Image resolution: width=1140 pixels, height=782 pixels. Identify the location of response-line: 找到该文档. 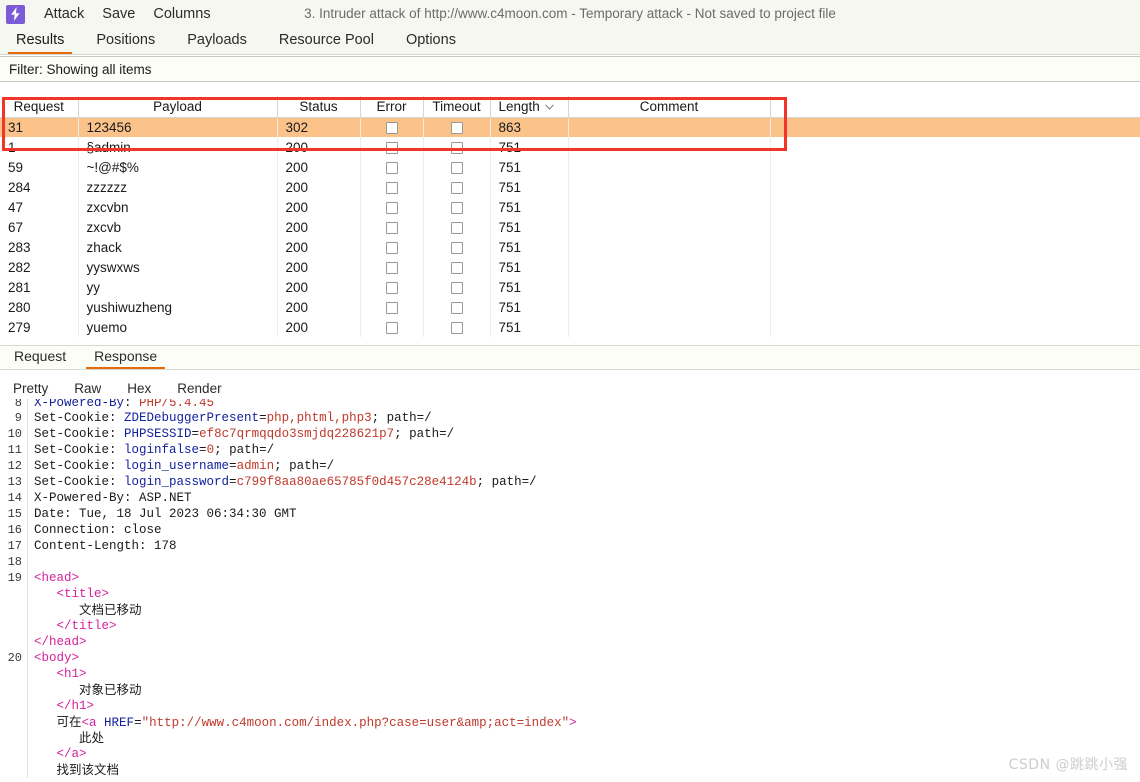
(570, 770).